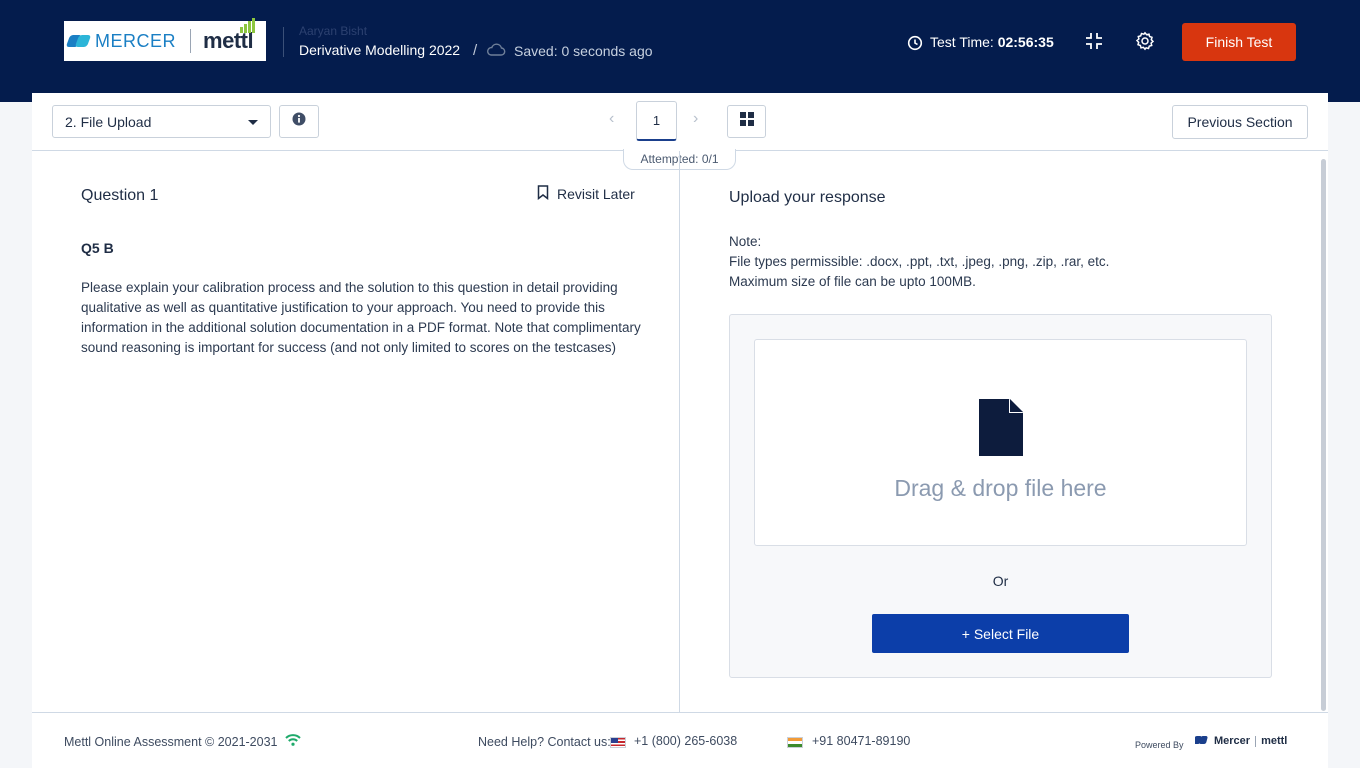 This screenshot has height=768, width=1360. Describe the element at coordinates (611, 119) in the screenshot. I see `previous-question-arrow: ‹` at that location.